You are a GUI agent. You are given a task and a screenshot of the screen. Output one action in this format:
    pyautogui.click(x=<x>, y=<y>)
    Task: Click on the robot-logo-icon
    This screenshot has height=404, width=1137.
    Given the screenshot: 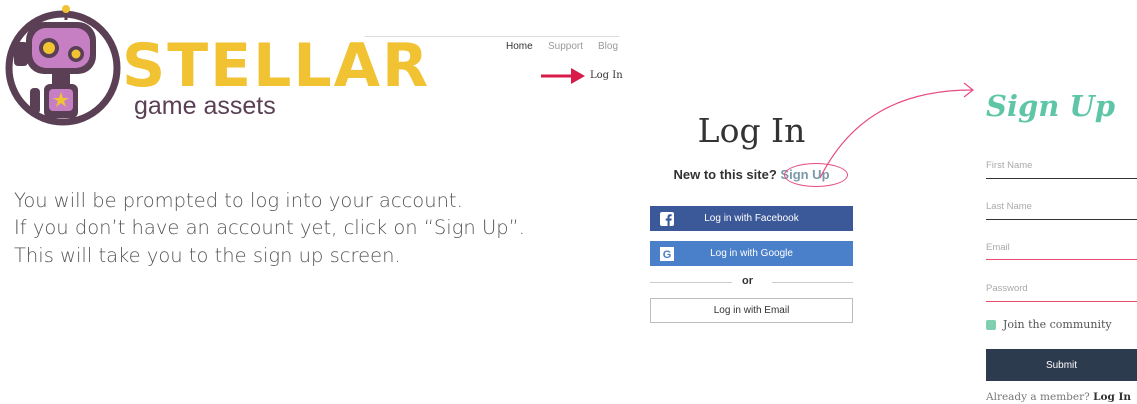 What is the action you would take?
    pyautogui.click(x=63, y=65)
    